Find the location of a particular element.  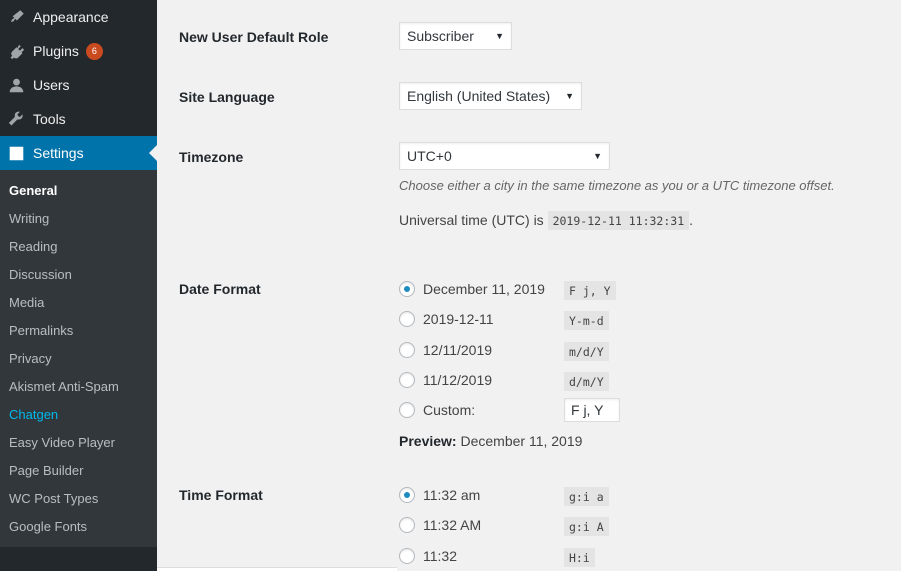

time-format-option: 11:32 AM is located at coordinates (482, 525).